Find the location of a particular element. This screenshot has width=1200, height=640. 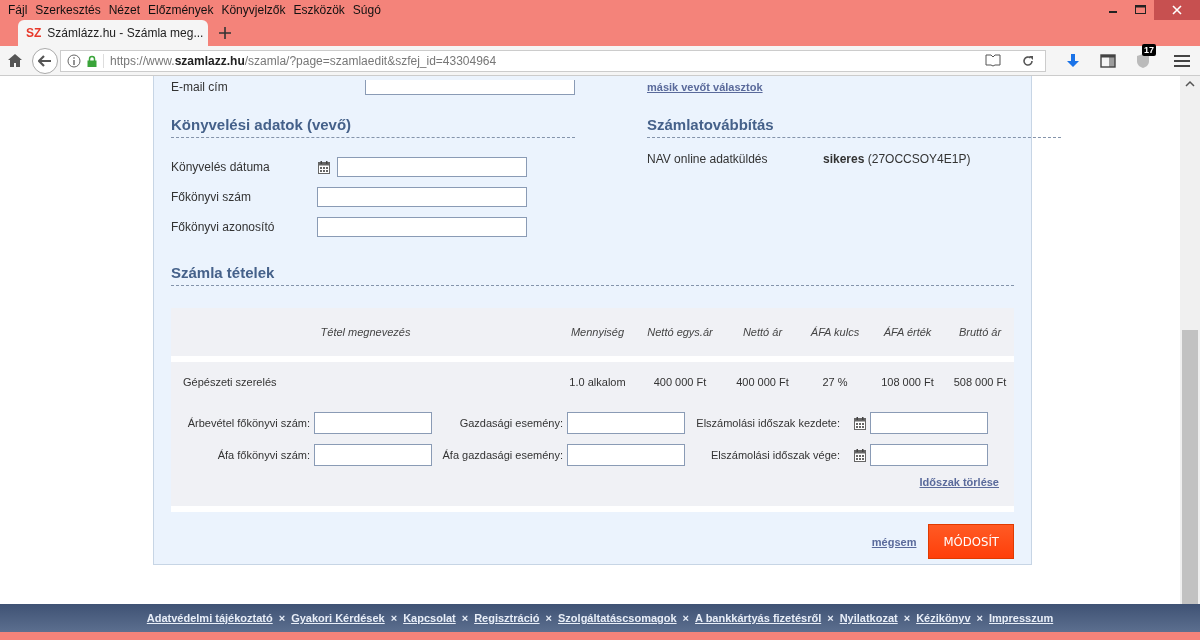

cancel-link: mégsem is located at coordinates (894, 541).